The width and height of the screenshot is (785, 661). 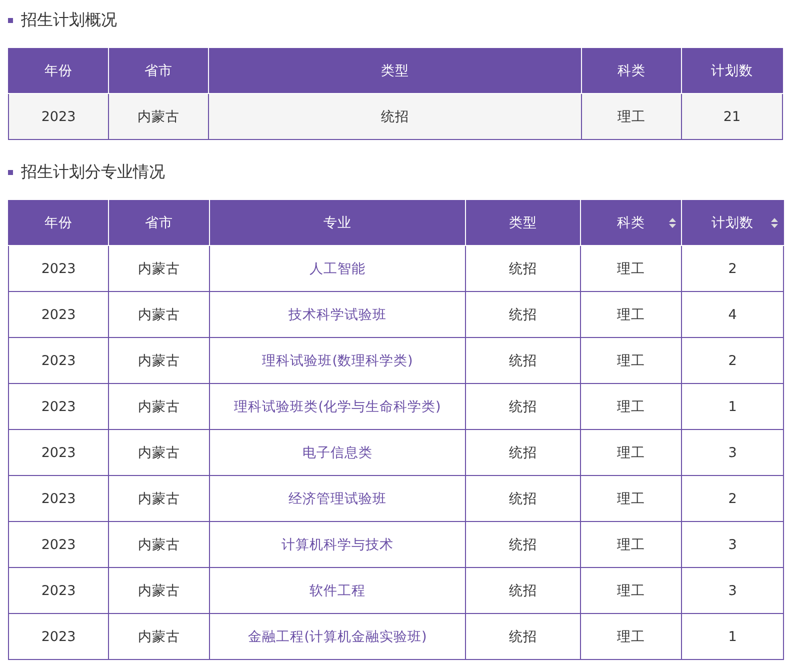 What do you see at coordinates (338, 223) in the screenshot?
I see `column-header: 专业` at bounding box center [338, 223].